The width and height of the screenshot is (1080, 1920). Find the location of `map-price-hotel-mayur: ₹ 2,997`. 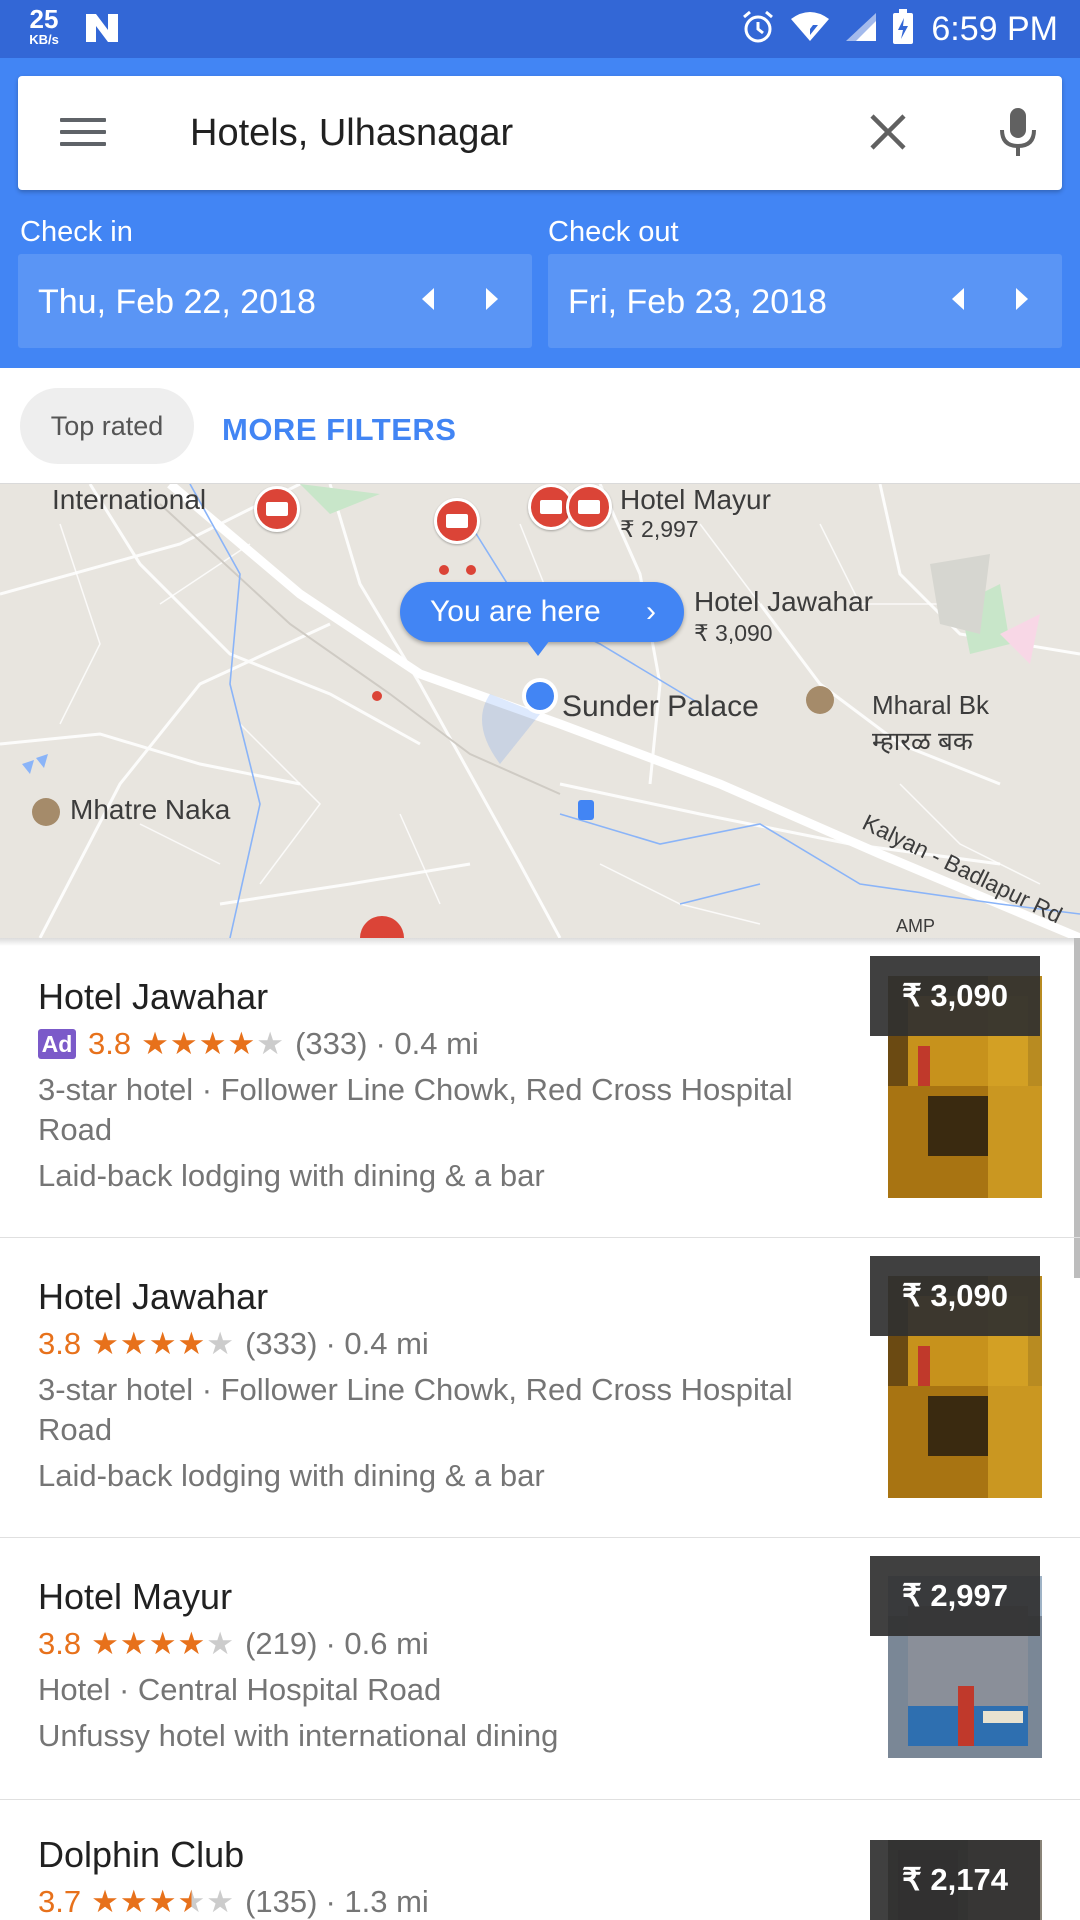

map-price-hotel-mayur: ₹ 2,997 is located at coordinates (659, 529).